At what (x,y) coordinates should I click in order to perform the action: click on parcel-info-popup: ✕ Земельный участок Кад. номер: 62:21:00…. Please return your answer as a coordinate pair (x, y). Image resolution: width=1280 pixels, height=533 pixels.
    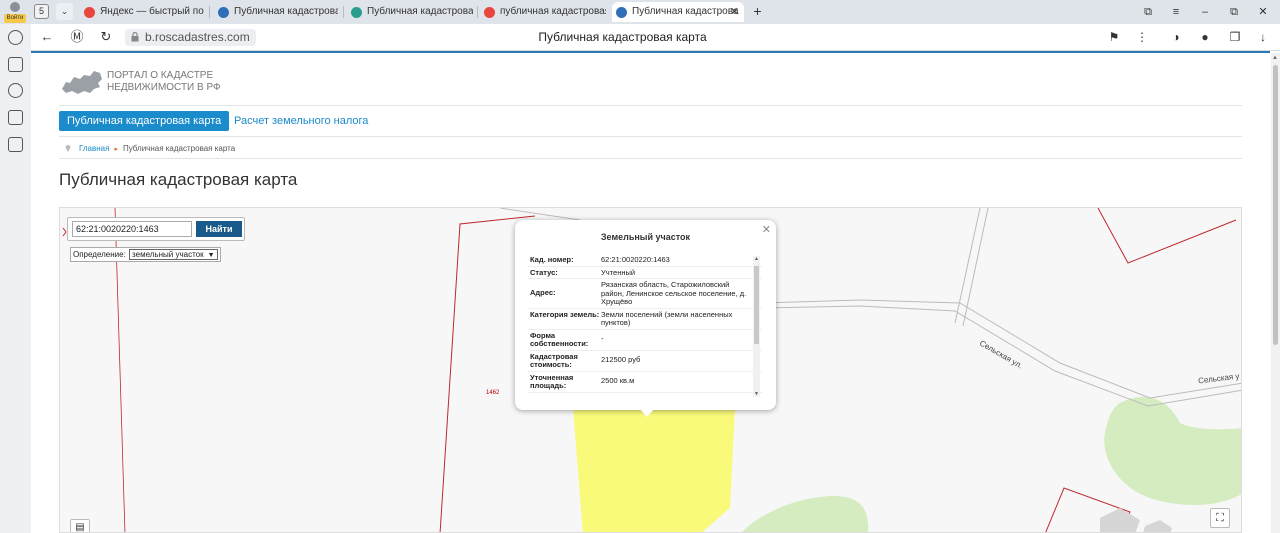
    Looking at the image, I should click on (645, 318).